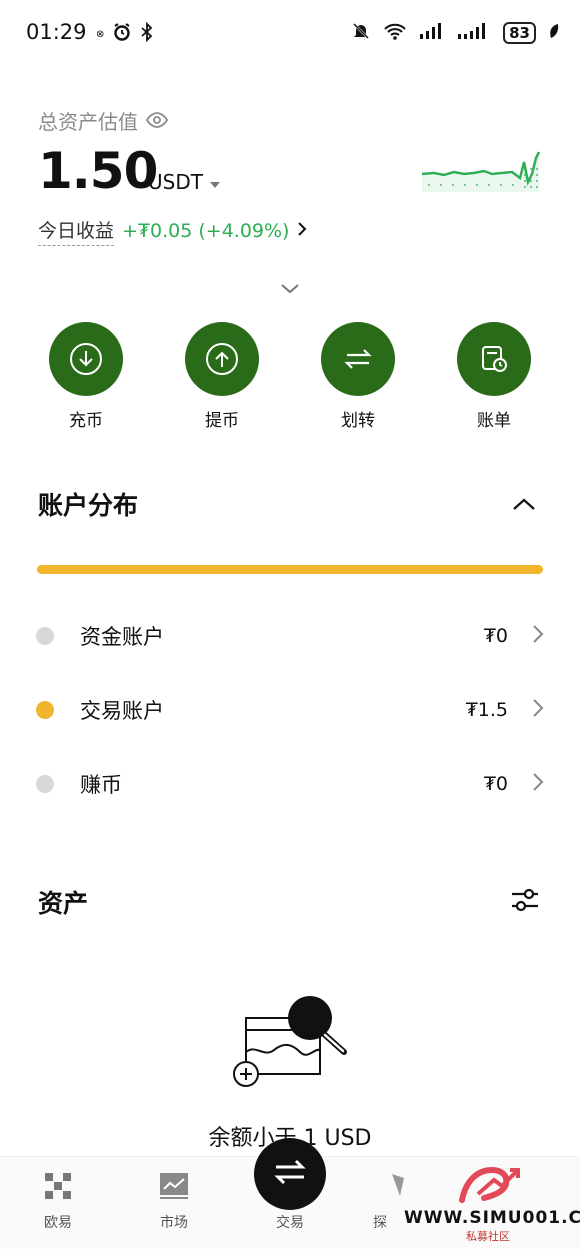 Image resolution: width=580 pixels, height=1249 pixels. Describe the element at coordinates (486, 710) in the screenshot. I see `account-value: ₮1.5` at that location.